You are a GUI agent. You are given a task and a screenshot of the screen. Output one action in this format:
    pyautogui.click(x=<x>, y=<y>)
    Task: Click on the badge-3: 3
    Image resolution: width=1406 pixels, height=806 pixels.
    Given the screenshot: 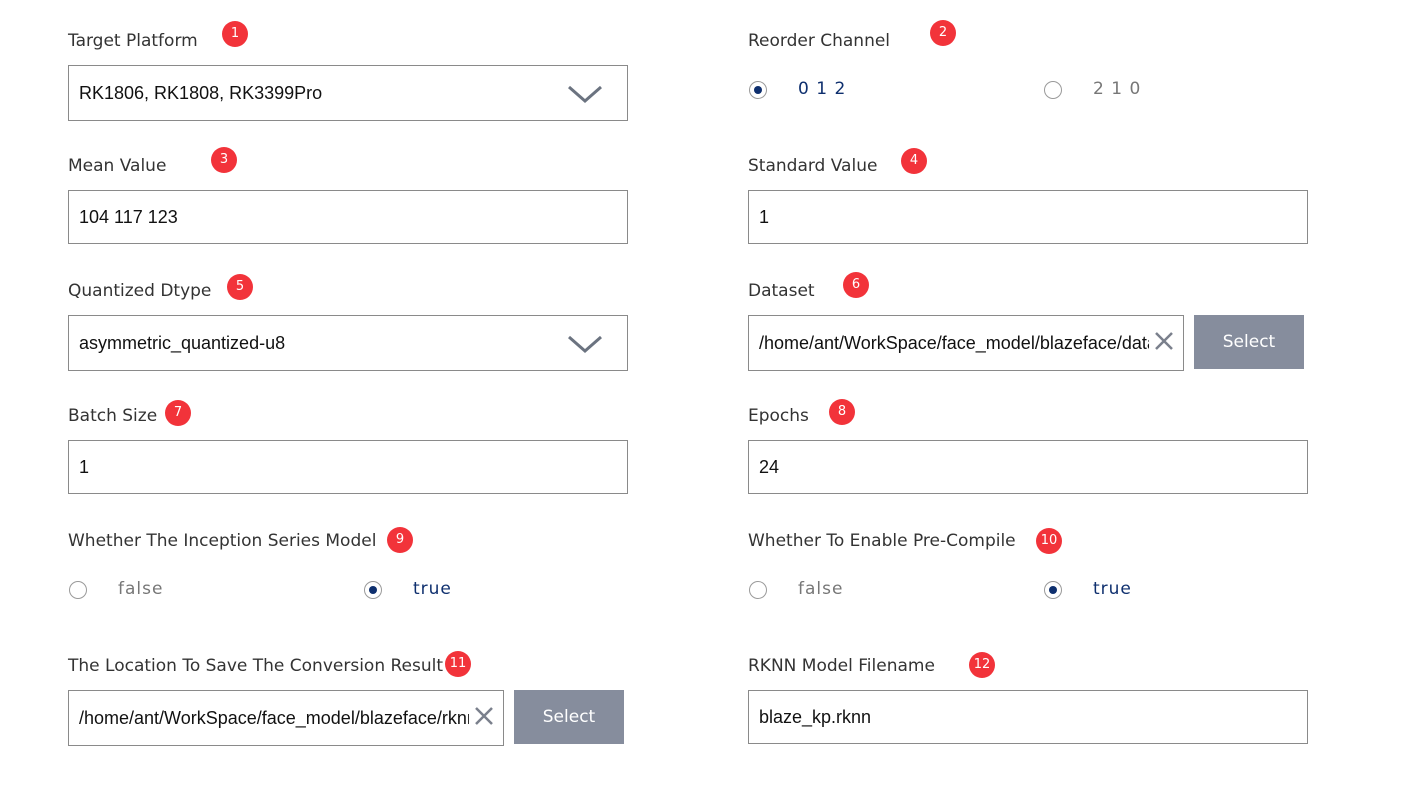 What is the action you would take?
    pyautogui.click(x=224, y=160)
    